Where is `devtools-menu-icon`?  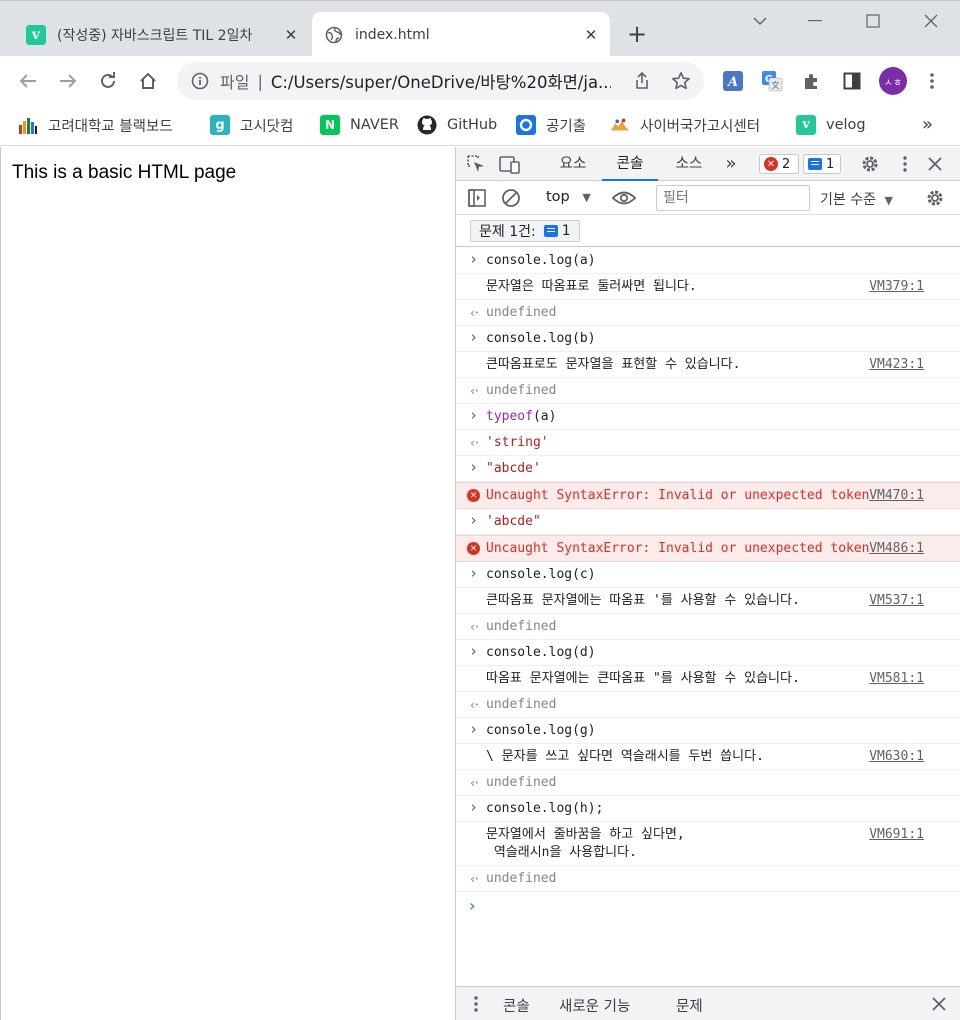 devtools-menu-icon is located at coordinates (905, 164).